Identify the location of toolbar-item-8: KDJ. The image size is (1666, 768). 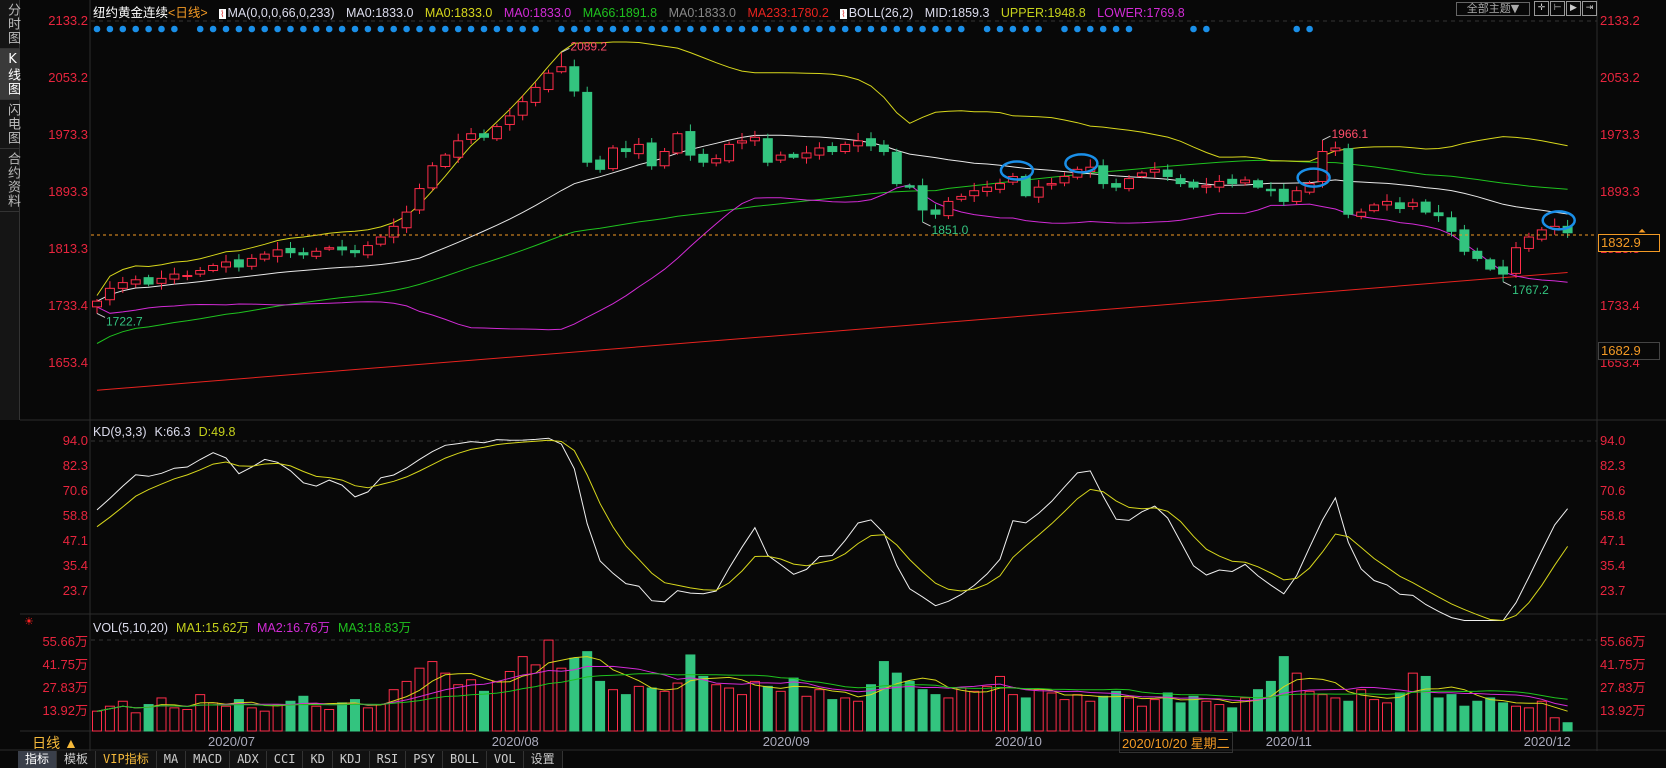
(351, 759).